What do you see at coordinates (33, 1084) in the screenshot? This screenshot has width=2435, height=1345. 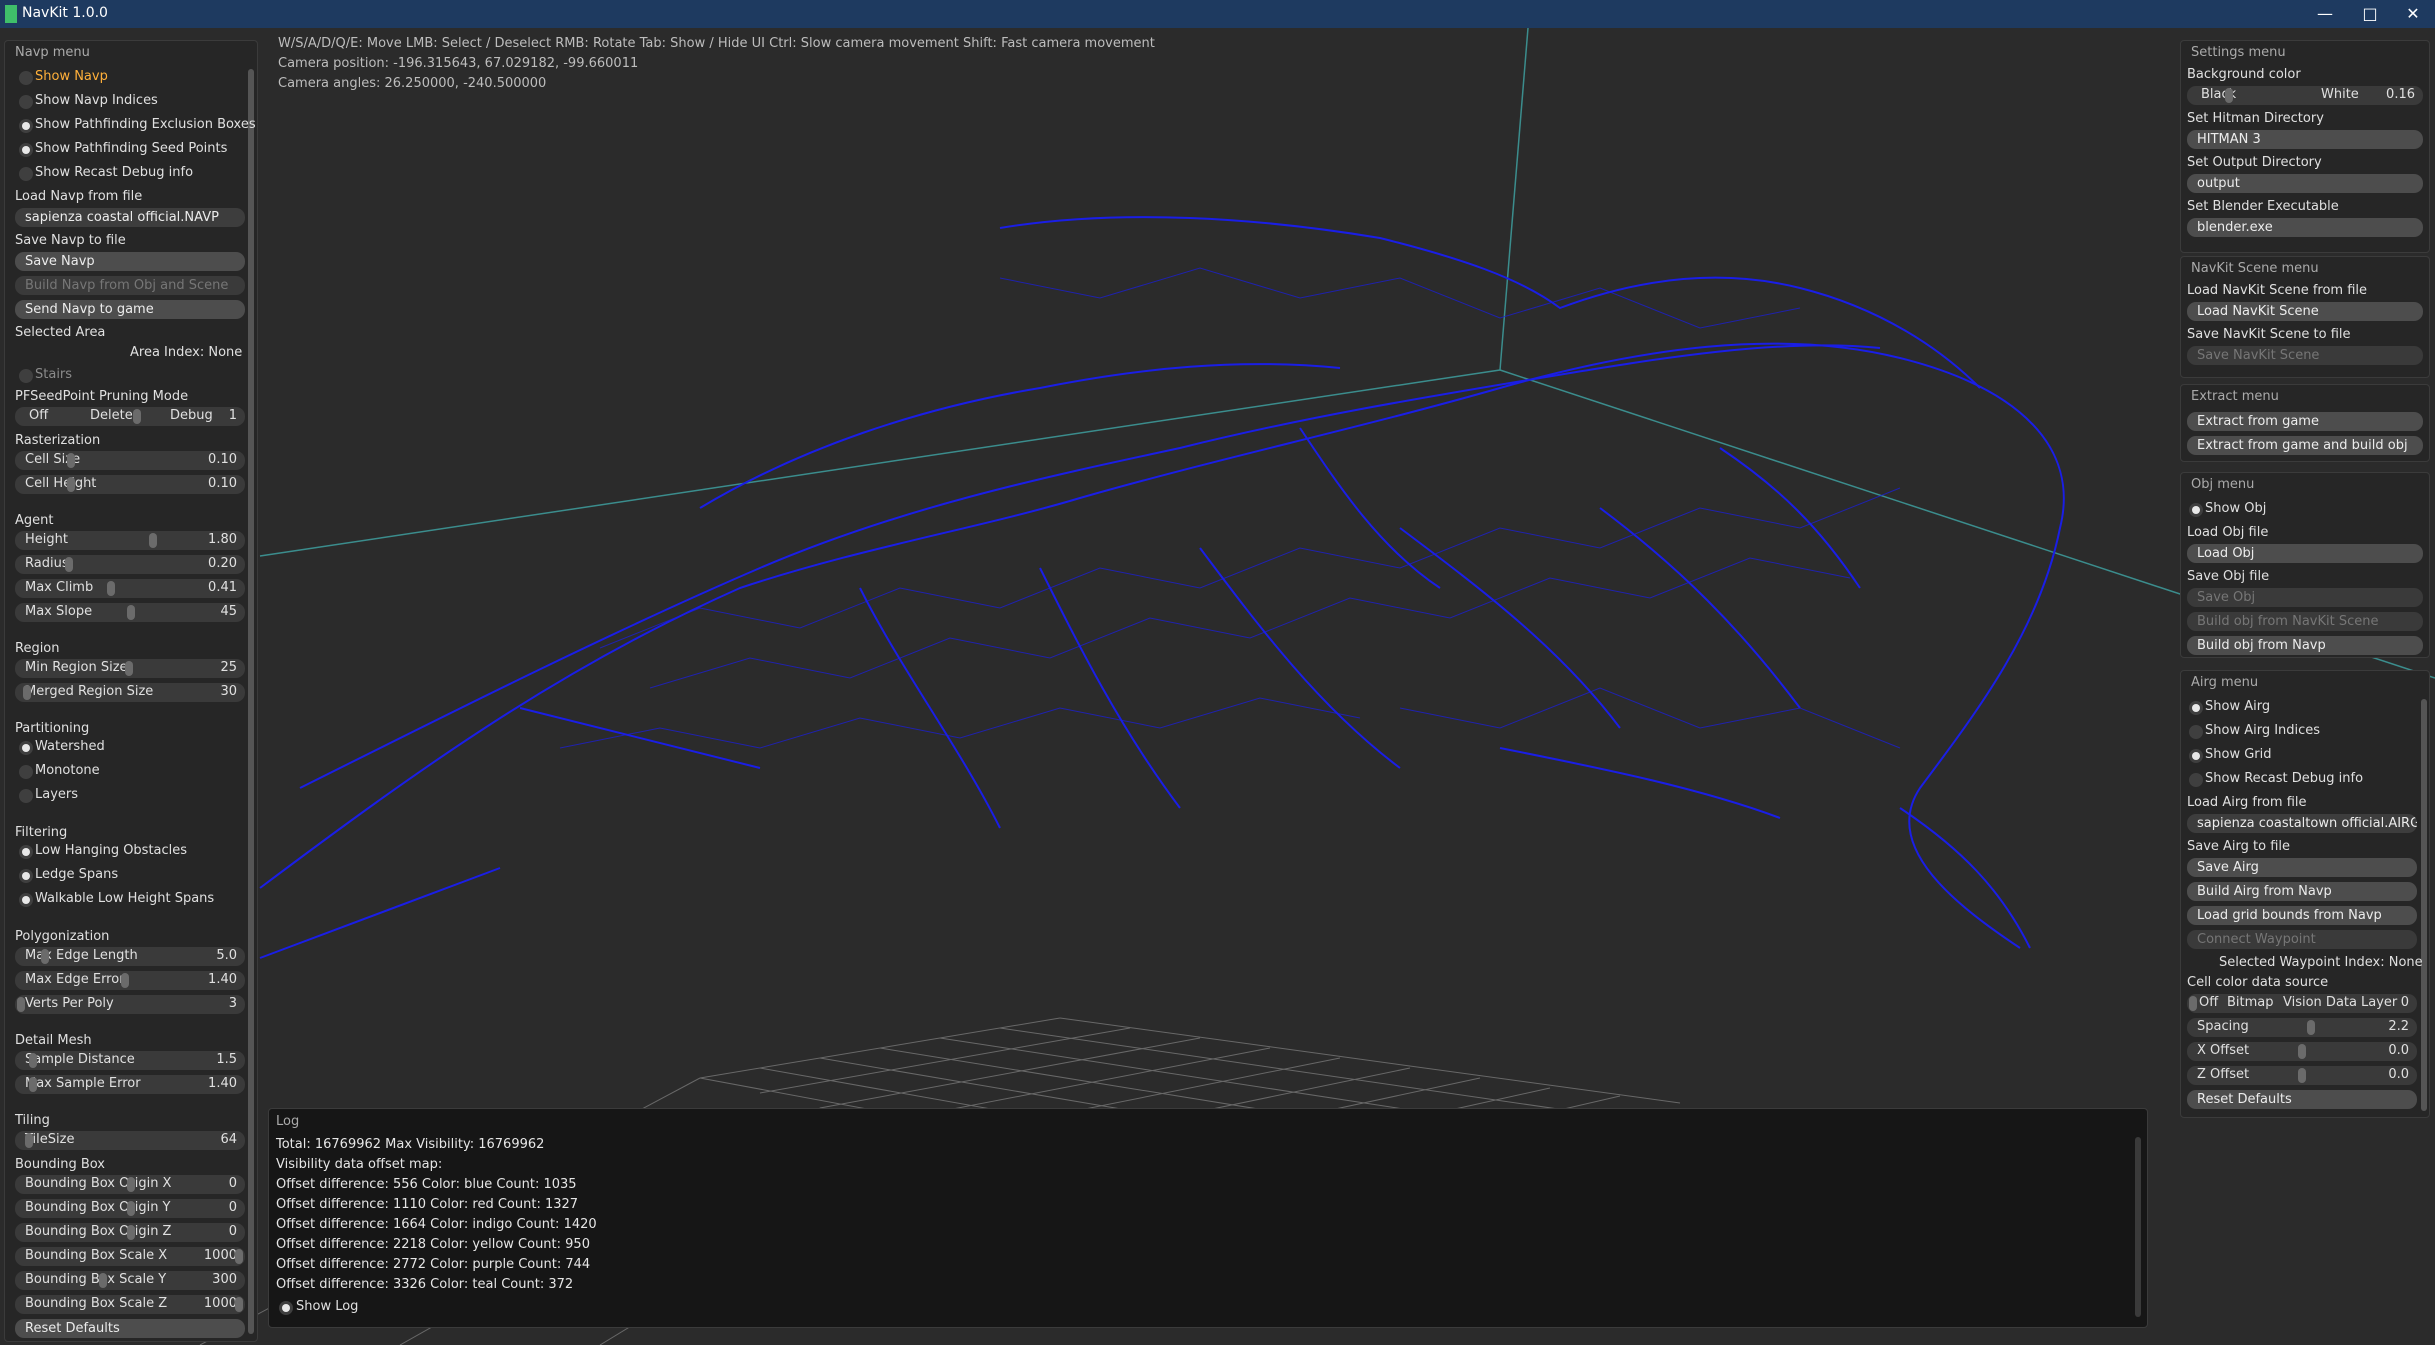 I see `max-sample-error-knob` at bounding box center [33, 1084].